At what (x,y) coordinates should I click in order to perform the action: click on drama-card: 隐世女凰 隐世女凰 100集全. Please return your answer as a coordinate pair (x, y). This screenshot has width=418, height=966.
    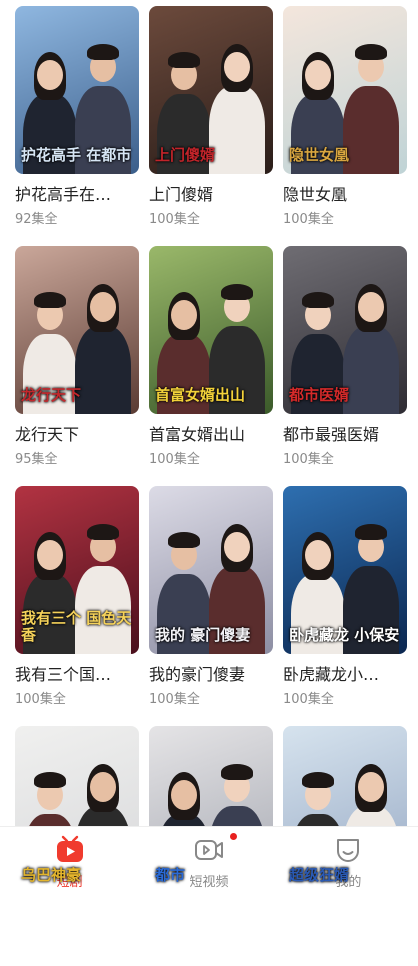
    Looking at the image, I should click on (345, 126).